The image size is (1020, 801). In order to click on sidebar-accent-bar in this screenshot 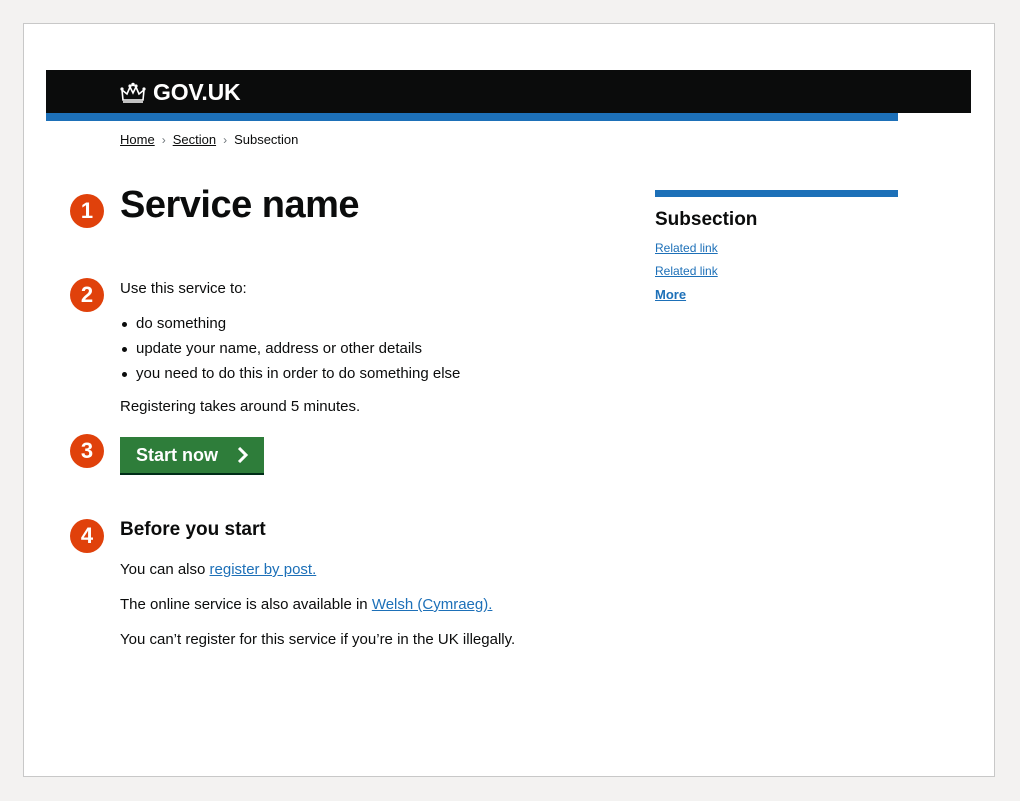, I will do `click(776, 193)`.